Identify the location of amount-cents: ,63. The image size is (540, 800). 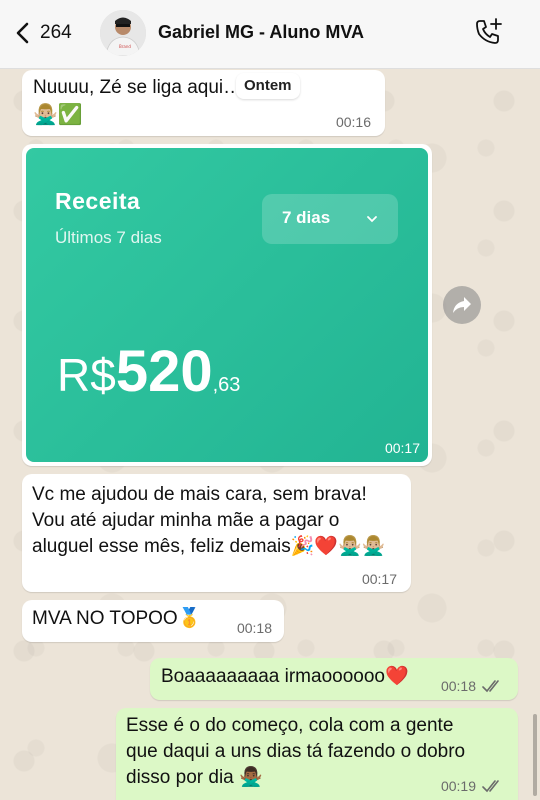
(226, 385).